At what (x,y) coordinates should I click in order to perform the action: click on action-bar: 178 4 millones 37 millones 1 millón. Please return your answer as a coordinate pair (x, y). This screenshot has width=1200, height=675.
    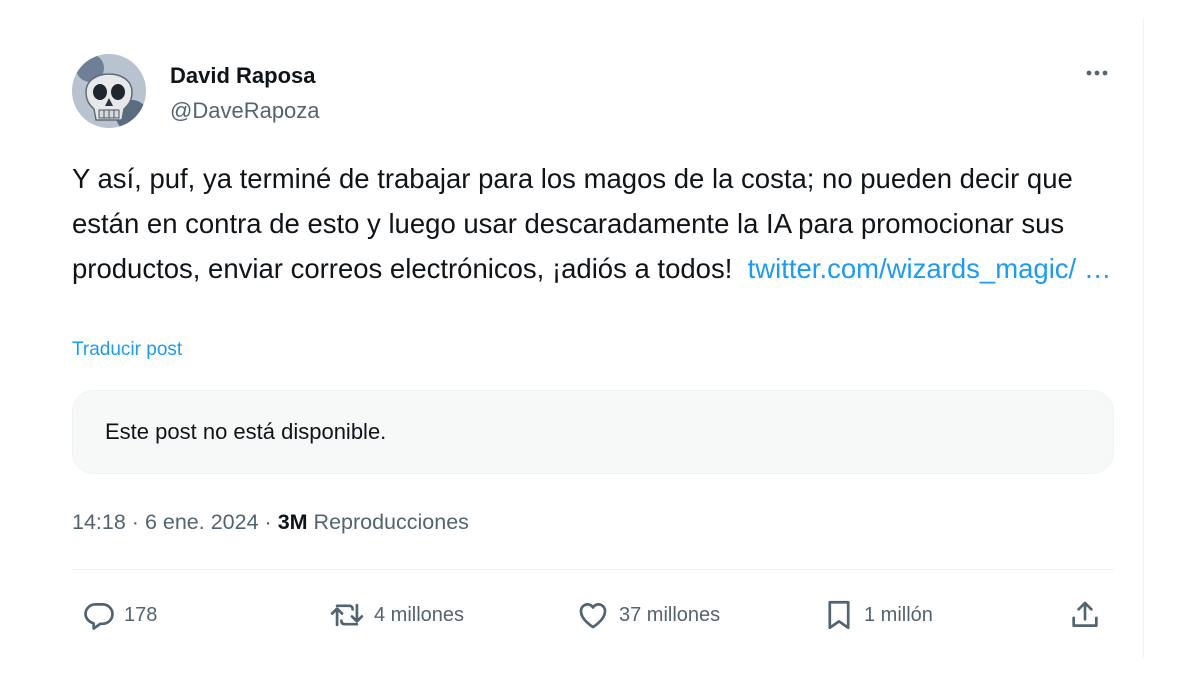
    Looking at the image, I should click on (594, 615).